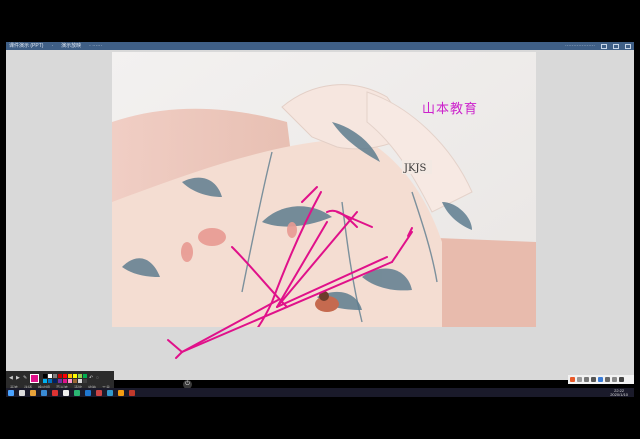  What do you see at coordinates (579, 379) in the screenshot?
I see `ime-lang-icon` at bounding box center [579, 379].